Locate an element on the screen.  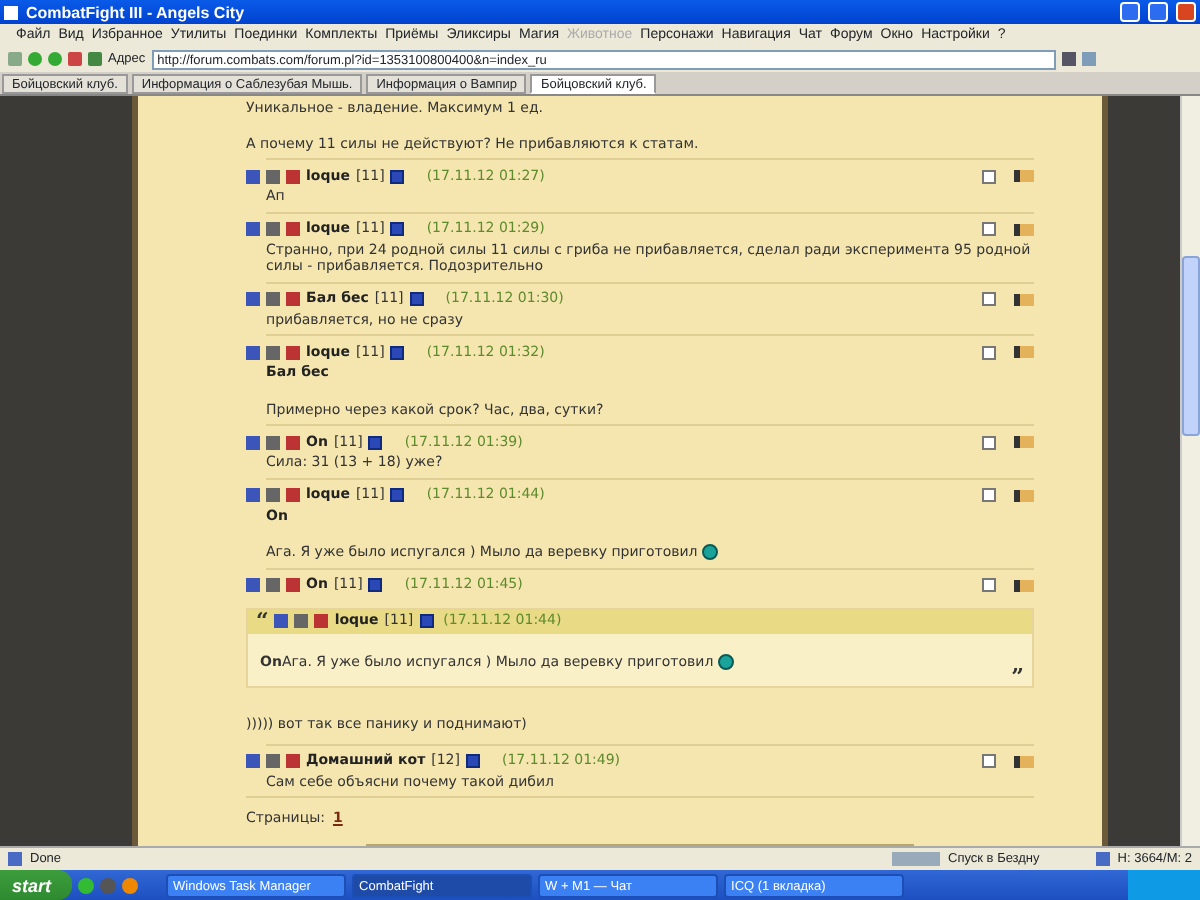
maximize-button is located at coordinates (1158, 12).